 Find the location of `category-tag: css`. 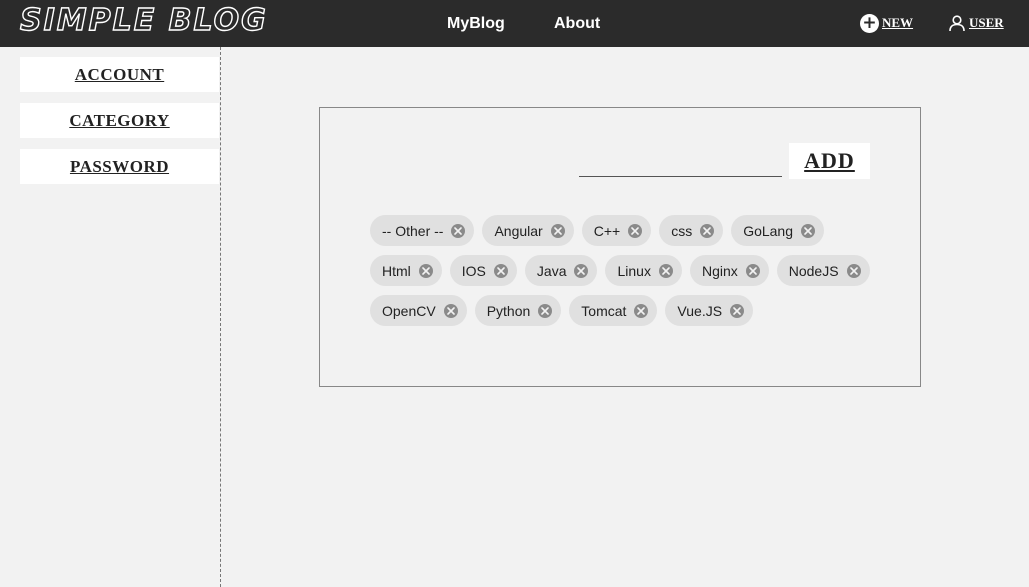

category-tag: css is located at coordinates (691, 230).